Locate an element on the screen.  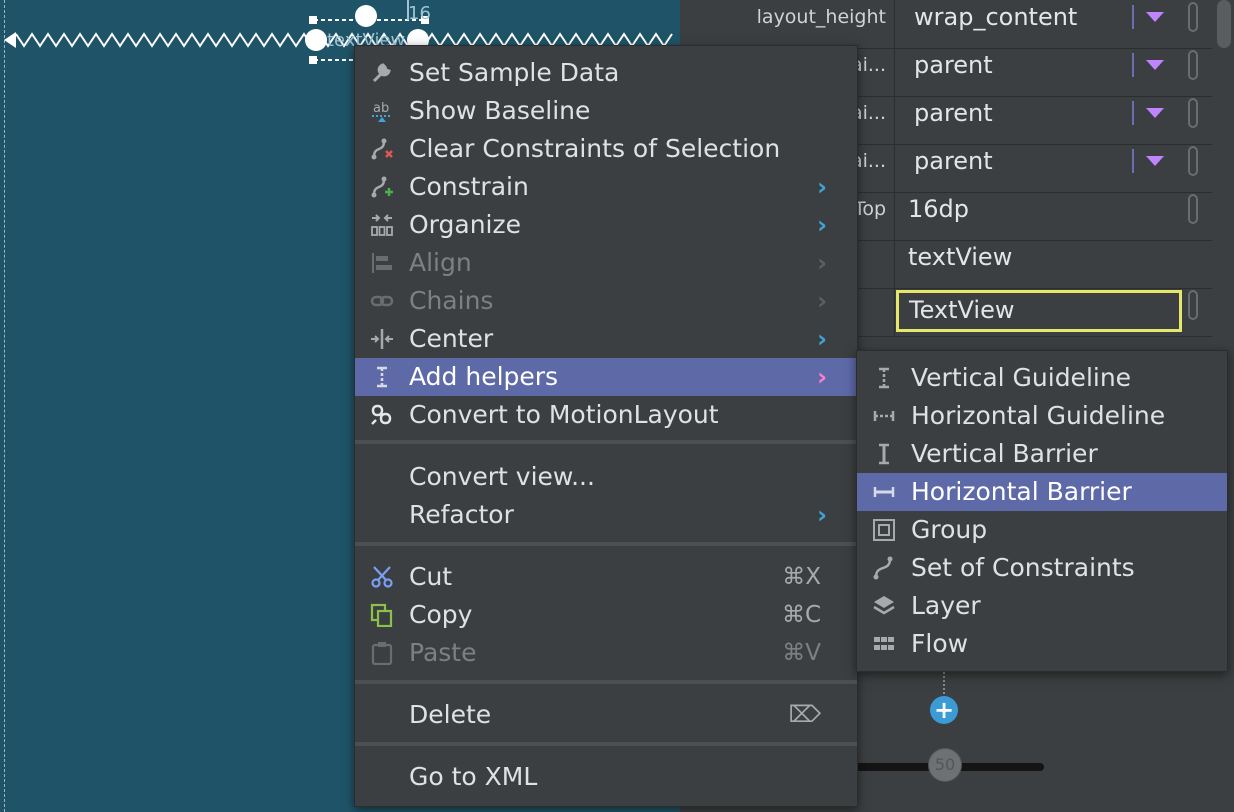
menu-item-label: Center is located at coordinates (451, 338).